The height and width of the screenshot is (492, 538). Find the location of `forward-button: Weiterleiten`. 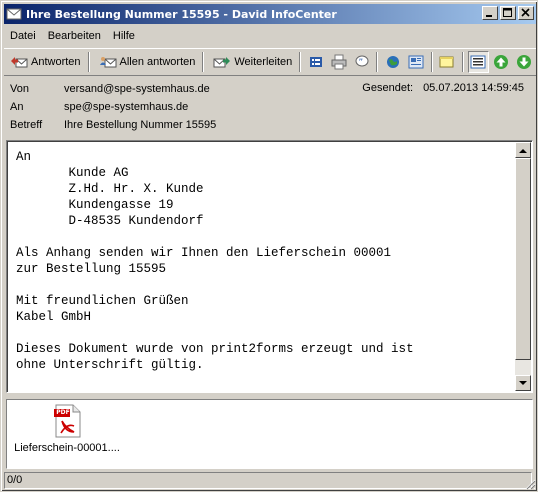

forward-button: Weiterleiten is located at coordinates (252, 62).